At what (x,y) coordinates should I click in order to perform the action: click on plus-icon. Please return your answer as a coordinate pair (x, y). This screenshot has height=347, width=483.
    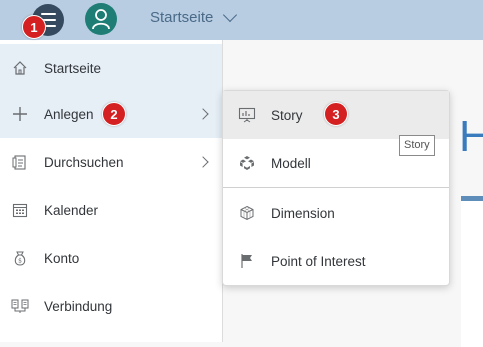
    Looking at the image, I should click on (20, 114).